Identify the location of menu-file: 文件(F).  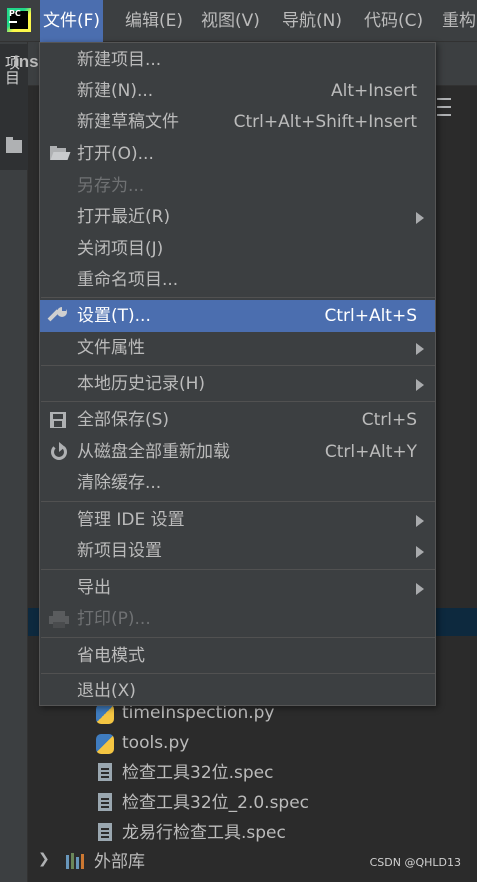
(72, 21).